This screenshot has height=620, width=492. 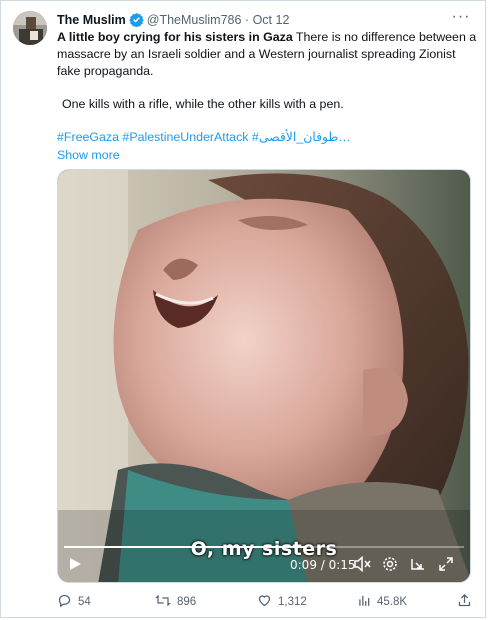 What do you see at coordinates (187, 602) in the screenshot?
I see `retweet-count: 896` at bounding box center [187, 602].